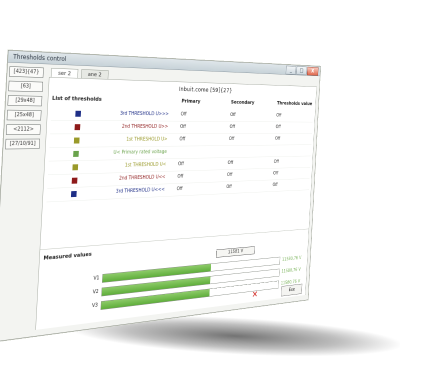  What do you see at coordinates (76, 98) in the screenshot?
I see `thresholds-section-title: List of thresholds` at bounding box center [76, 98].